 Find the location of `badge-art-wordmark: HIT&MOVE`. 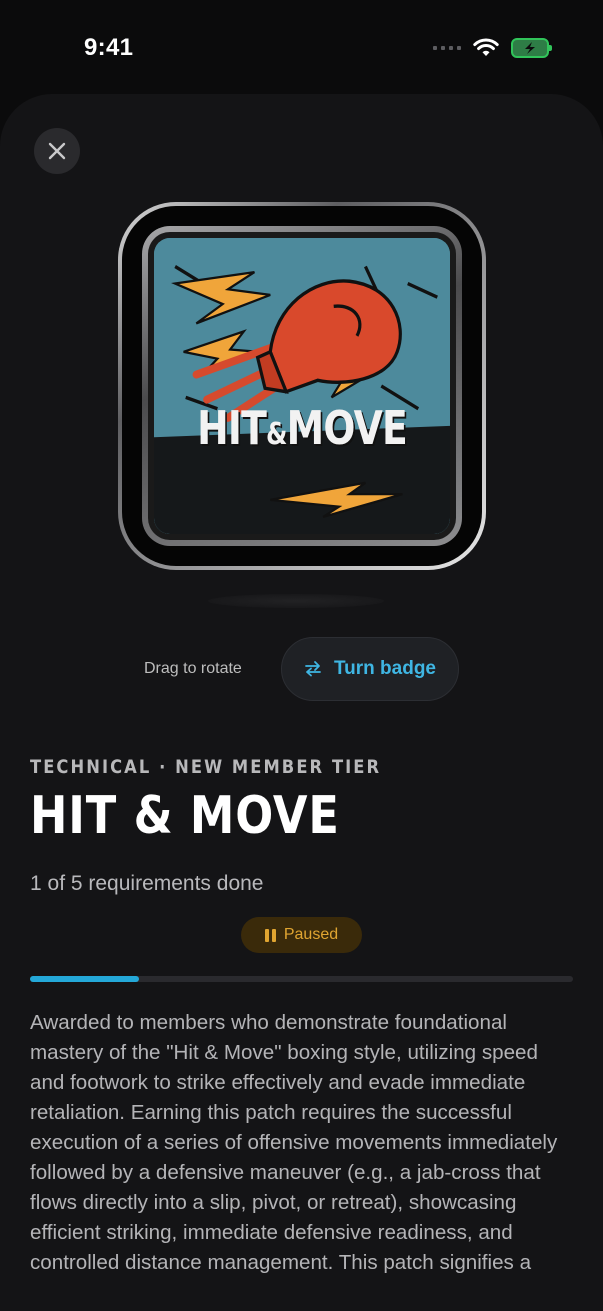

badge-art-wordmark: HIT&MOVE is located at coordinates (302, 428).